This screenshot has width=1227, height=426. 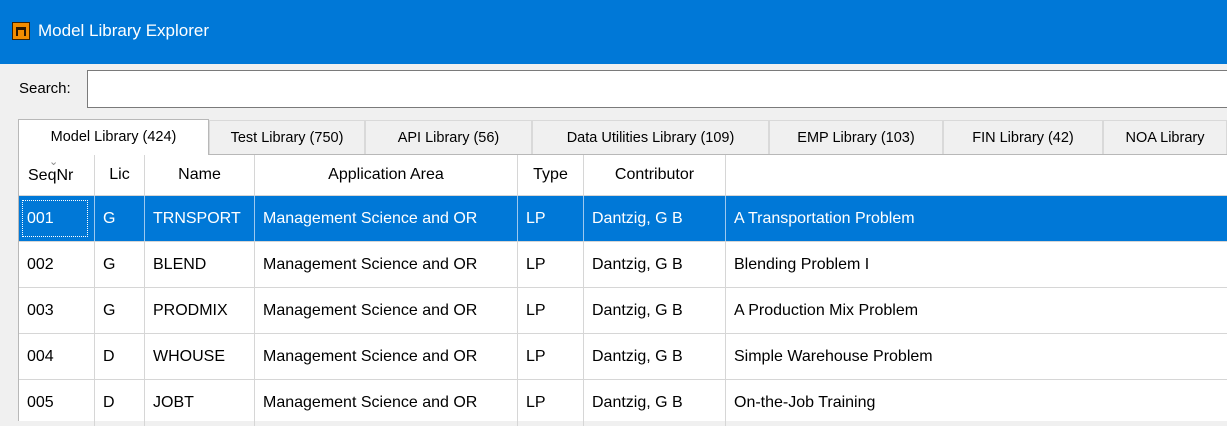 I want to click on cell-description: On-the-Job Training, so click(x=805, y=402).